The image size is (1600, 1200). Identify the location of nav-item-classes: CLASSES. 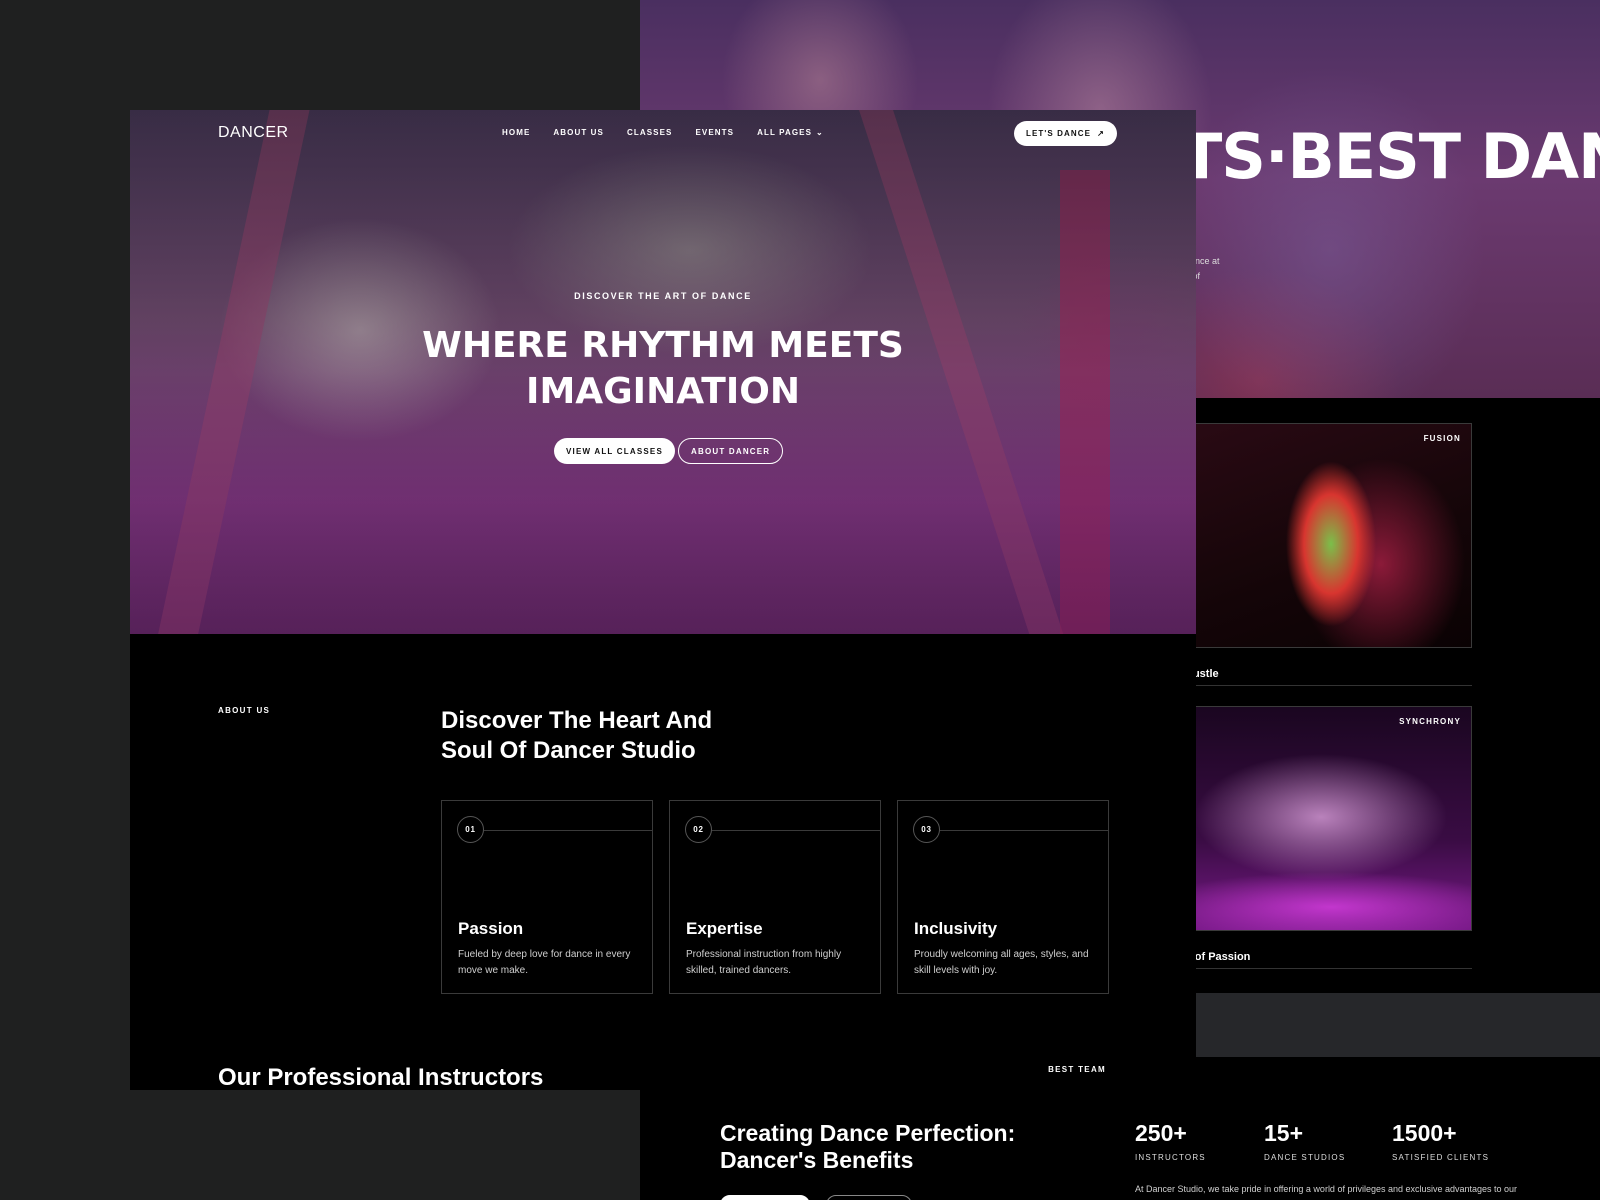
(650, 132).